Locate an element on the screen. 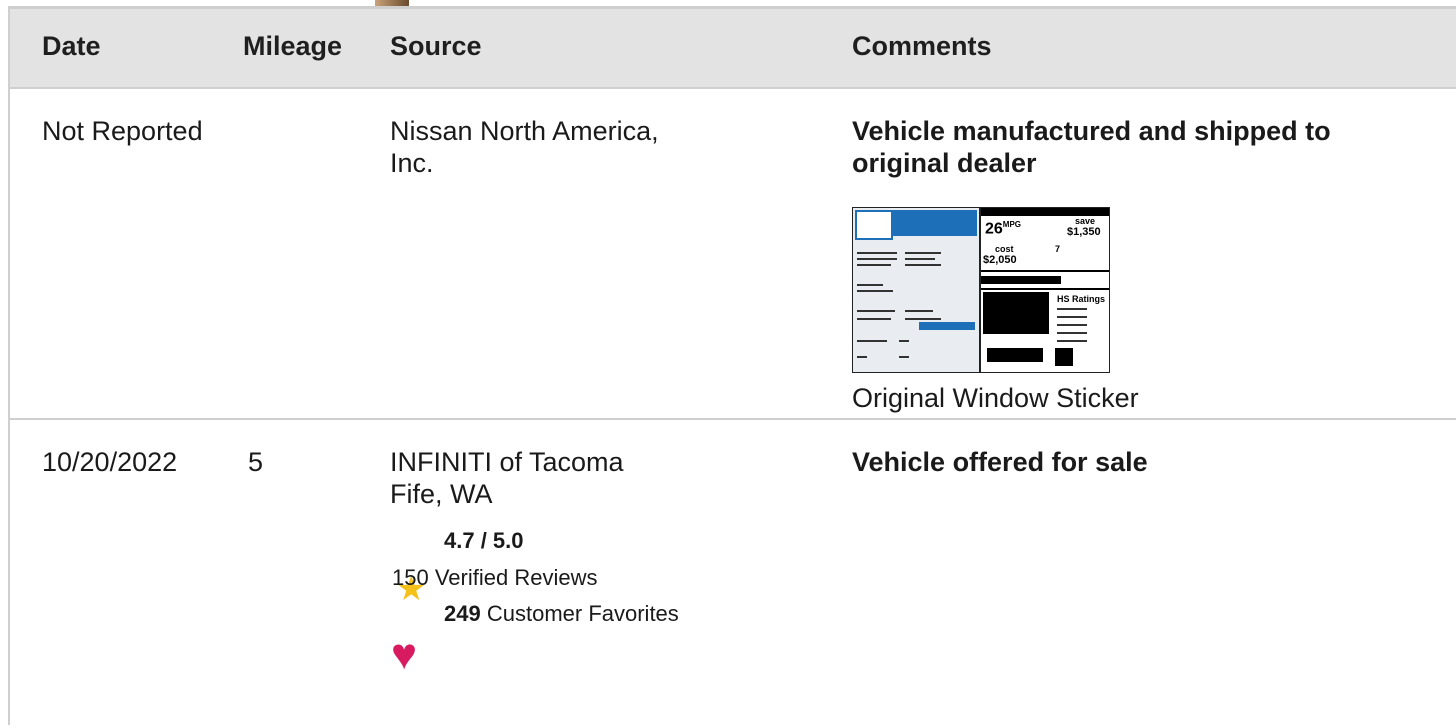 This screenshot has height=728, width=1456. header-mileage: Mileage is located at coordinates (293, 46).